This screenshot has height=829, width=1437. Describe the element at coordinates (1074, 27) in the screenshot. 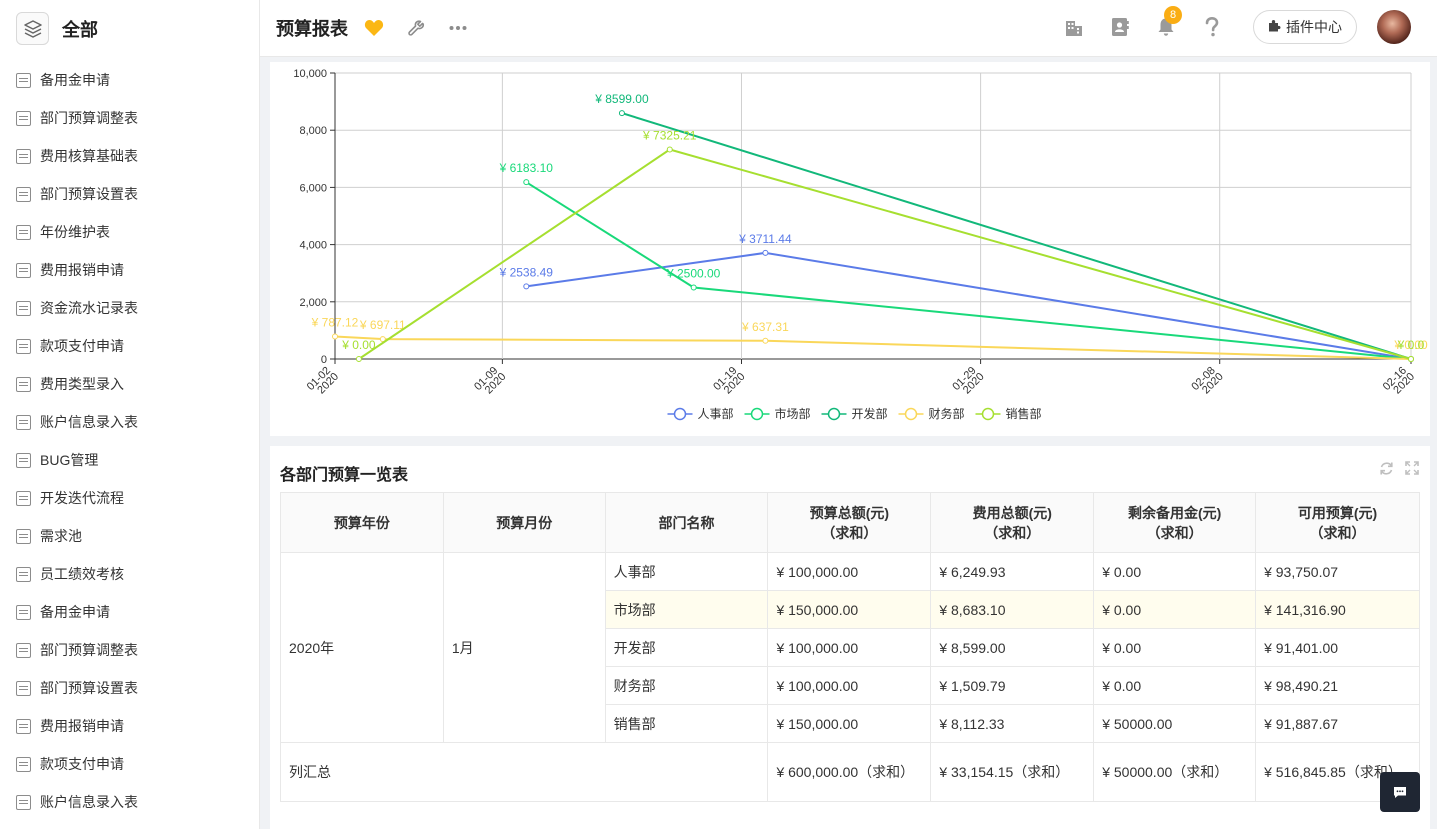

I see `building-icon` at that location.